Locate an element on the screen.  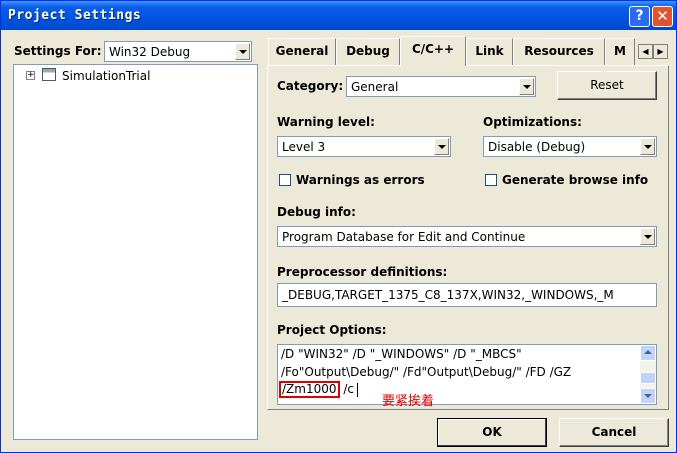
reset-button: Reset is located at coordinates (607, 85).